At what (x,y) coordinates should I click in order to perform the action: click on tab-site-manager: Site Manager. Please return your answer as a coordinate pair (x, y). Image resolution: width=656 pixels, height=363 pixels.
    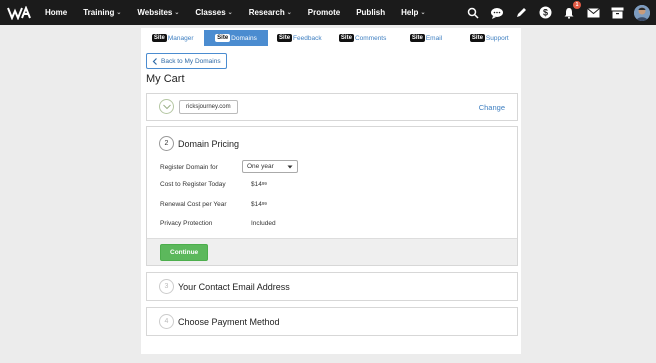
    Looking at the image, I should click on (172, 38).